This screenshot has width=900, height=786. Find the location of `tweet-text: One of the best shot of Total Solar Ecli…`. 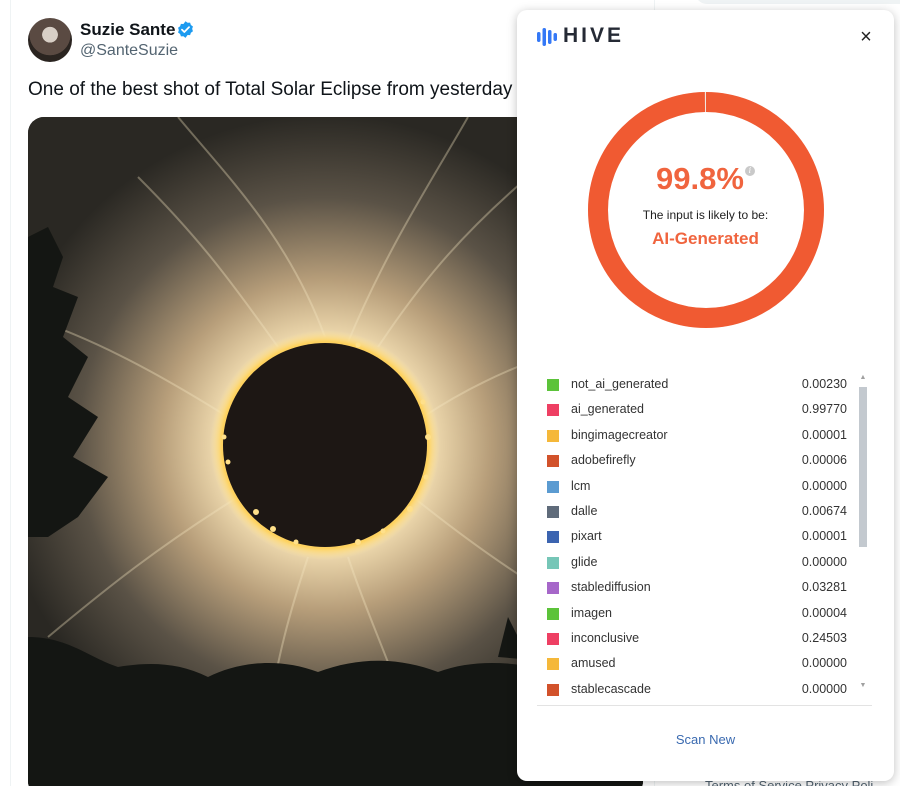

tweet-text: One of the best shot of Total Solar Ecli… is located at coordinates (270, 89).